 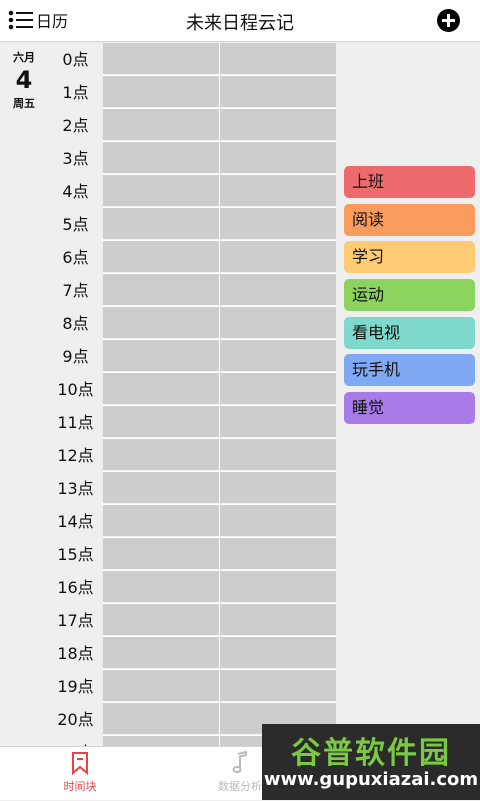 What do you see at coordinates (409, 182) in the screenshot?
I see `activity-chip: 上班` at bounding box center [409, 182].